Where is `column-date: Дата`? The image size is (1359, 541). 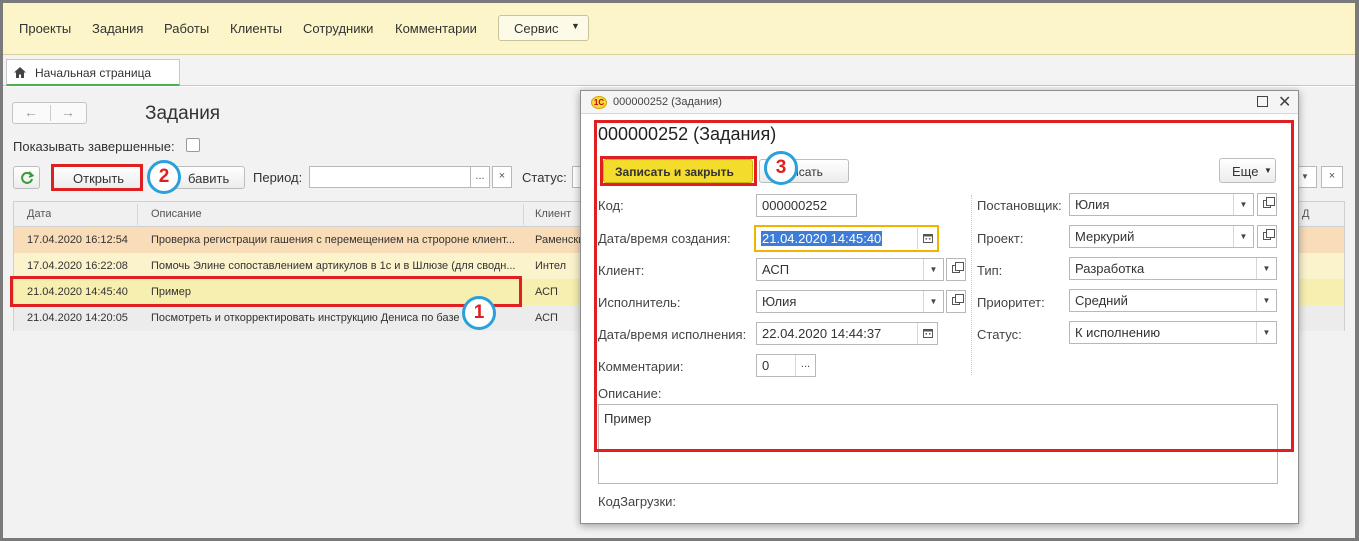 column-date: Дата is located at coordinates (39, 214).